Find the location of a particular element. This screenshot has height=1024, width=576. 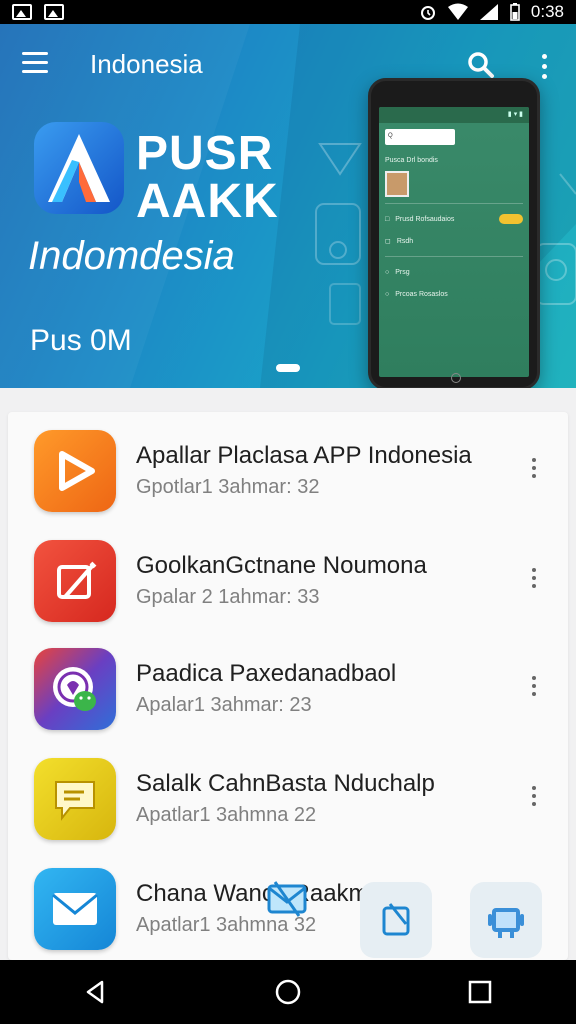

phone-row-label: Prcoas Rosaslos is located at coordinates (421, 294).